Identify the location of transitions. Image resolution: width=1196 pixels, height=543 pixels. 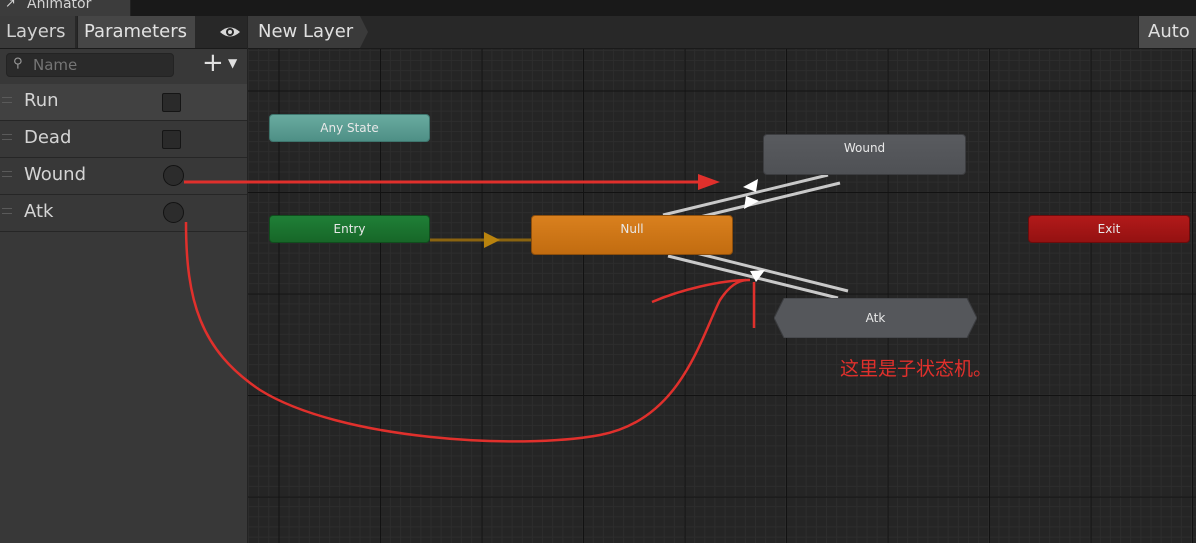
(639, 236).